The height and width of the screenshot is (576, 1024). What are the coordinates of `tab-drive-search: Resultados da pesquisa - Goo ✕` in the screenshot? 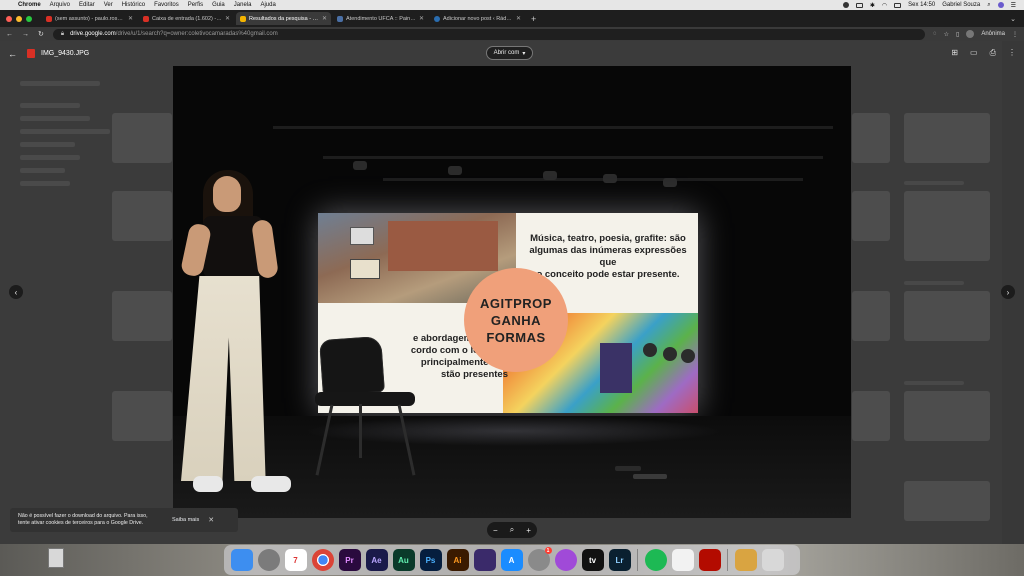 It's located at (283, 18).